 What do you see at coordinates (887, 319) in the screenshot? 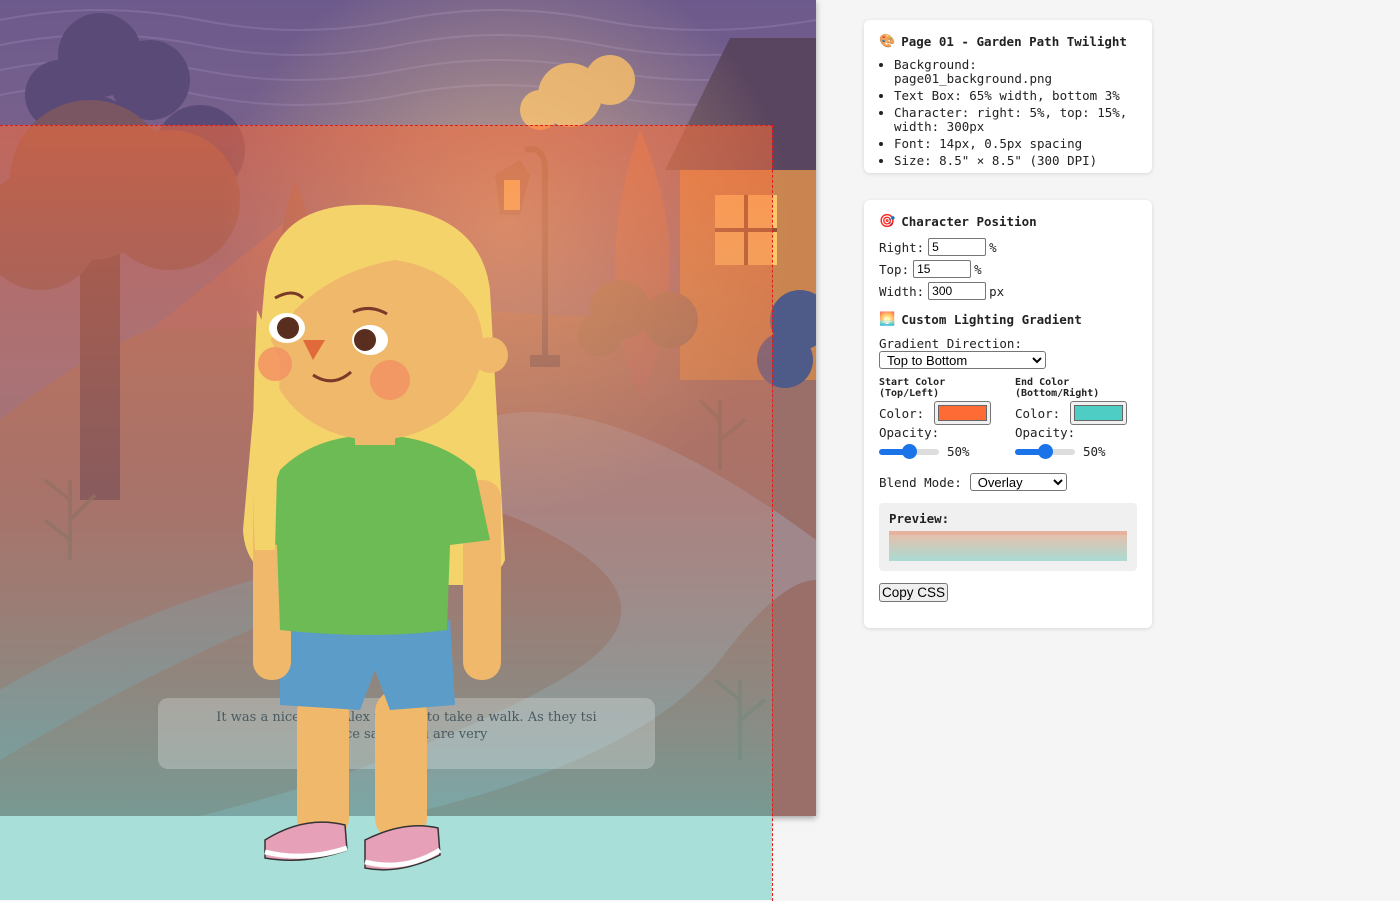
I see `sunrise-icon: 🌅` at bounding box center [887, 319].